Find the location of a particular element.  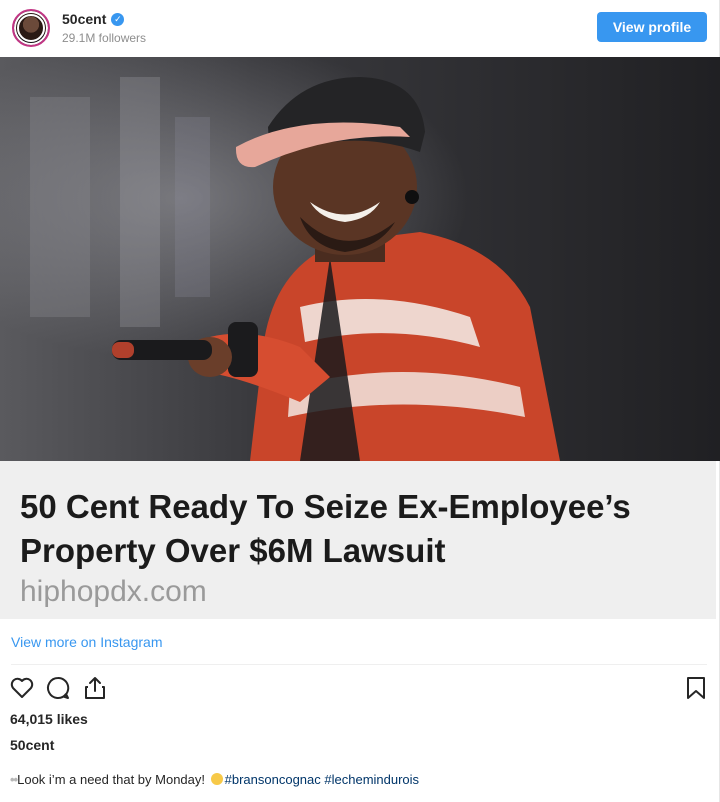

caption-text: Look i’m a need that by Monday! is located at coordinates (111, 779).